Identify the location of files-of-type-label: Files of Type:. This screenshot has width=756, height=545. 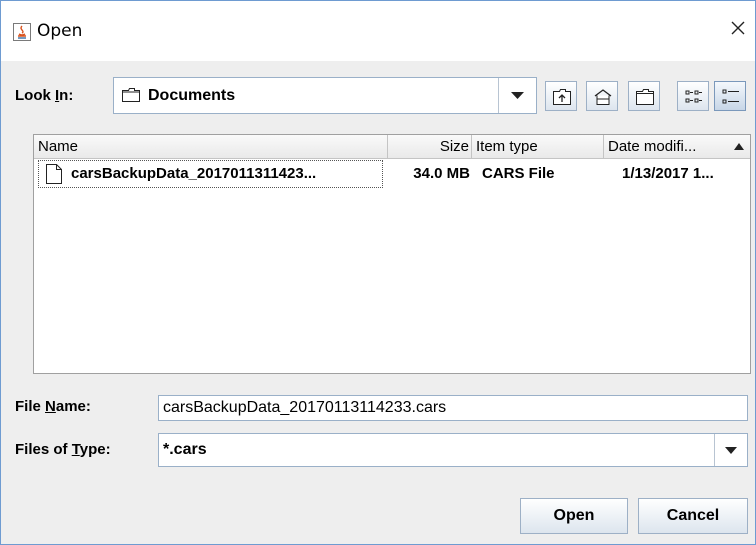
(63, 449).